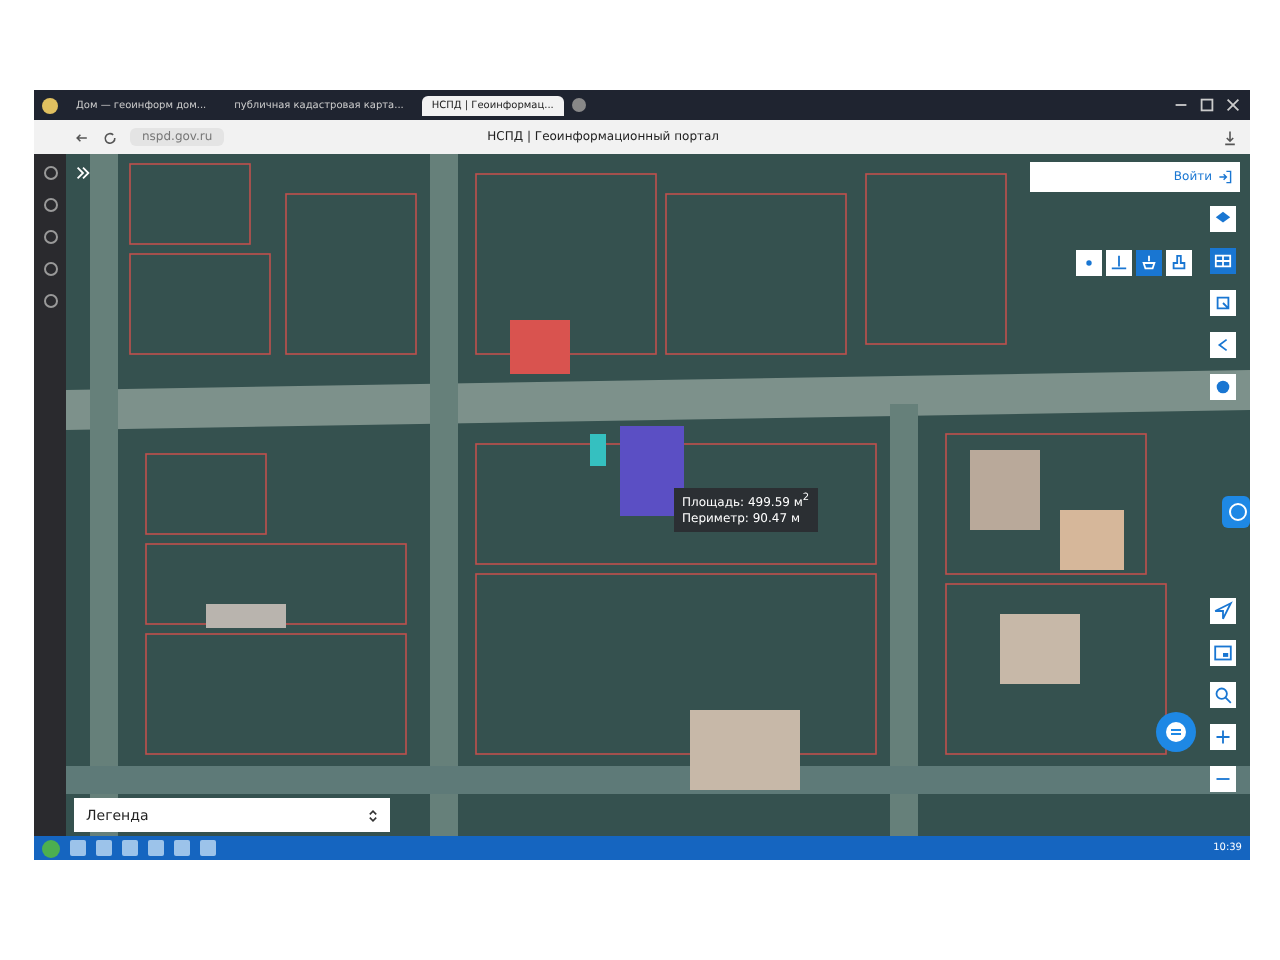  I want to click on zoom-out-icon, so click(1223, 779).